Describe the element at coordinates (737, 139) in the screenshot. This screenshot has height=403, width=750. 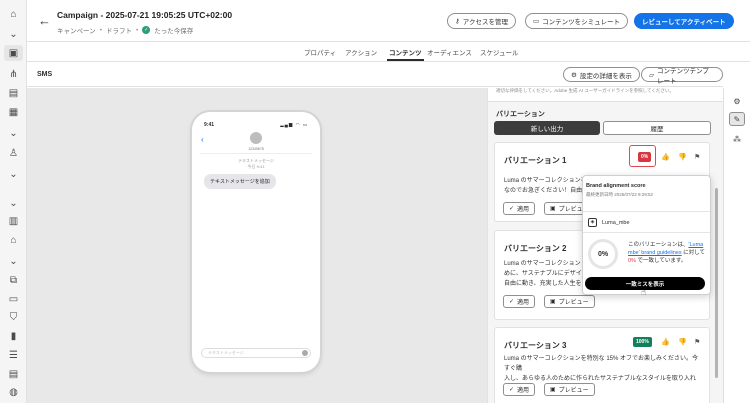
I see `apps-icon: ⁂` at that location.